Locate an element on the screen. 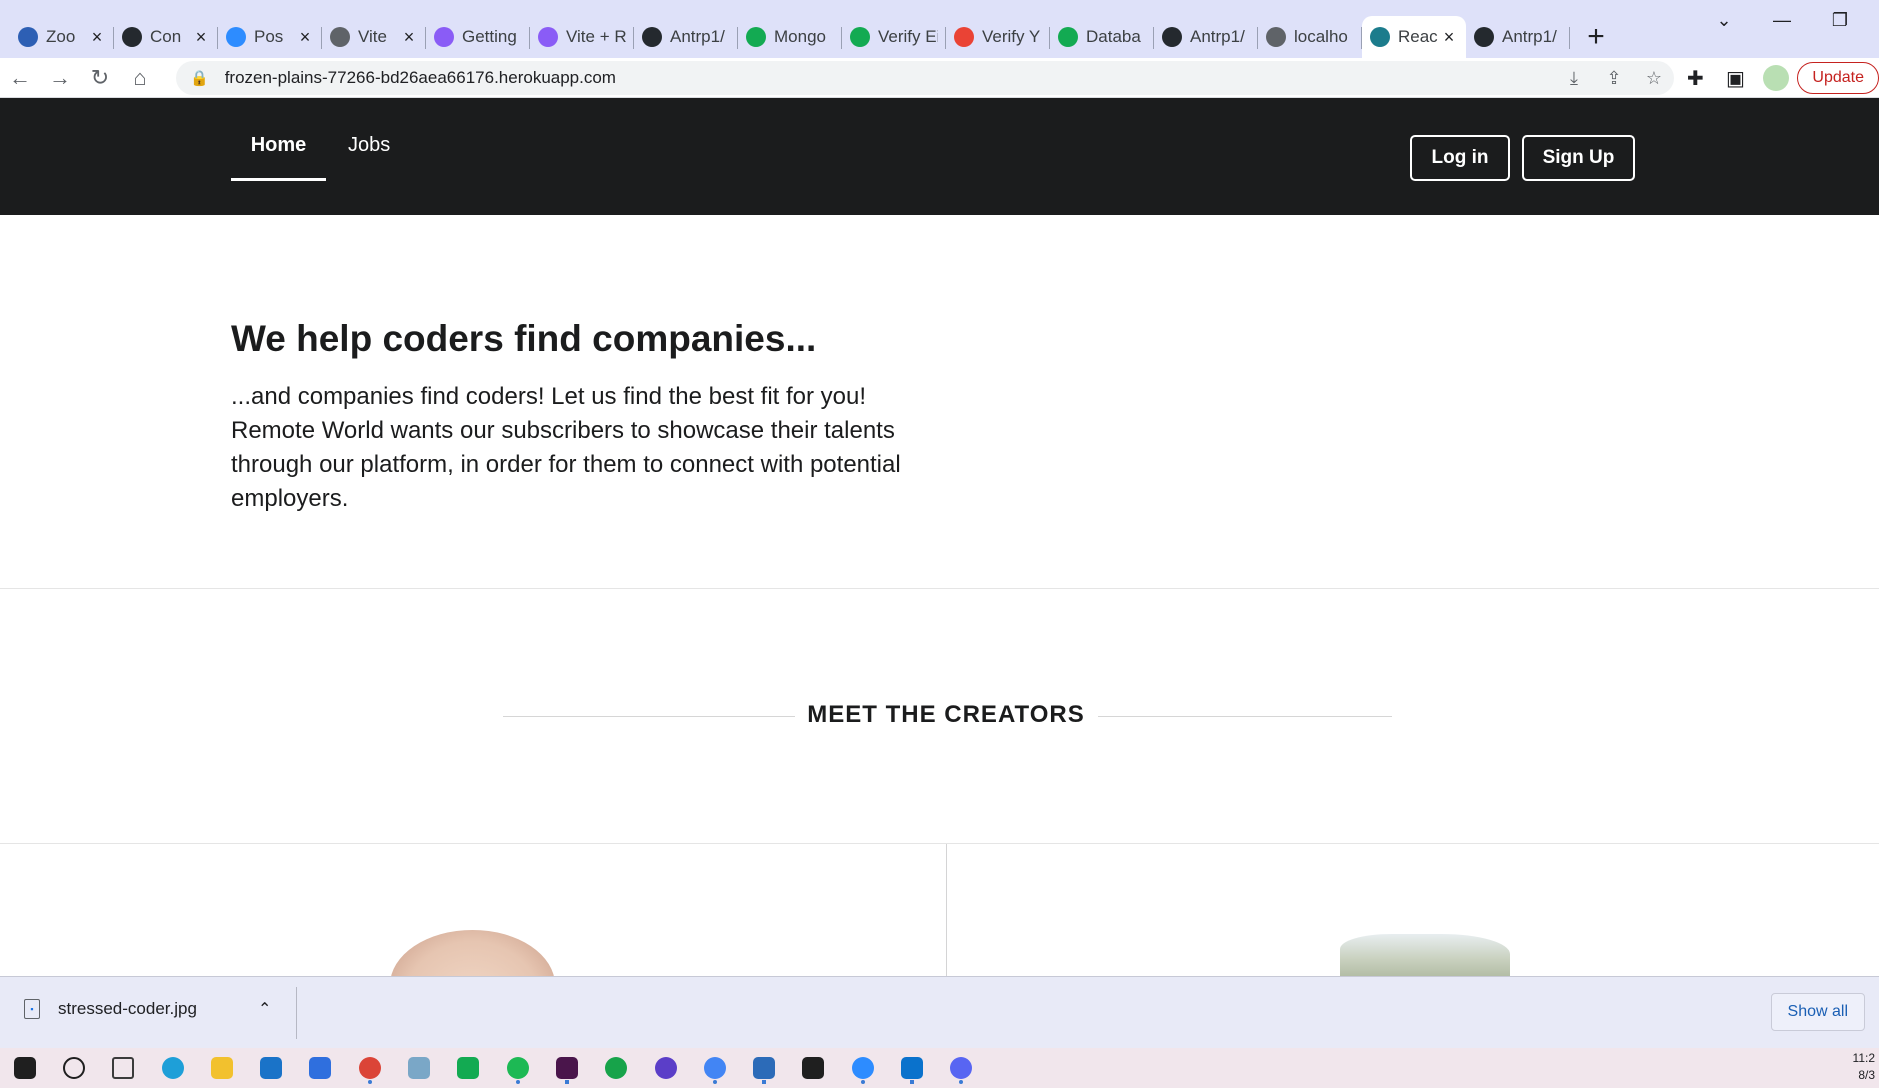 The height and width of the screenshot is (1088, 1879). browser-tab: Zoo × is located at coordinates (62, 37).